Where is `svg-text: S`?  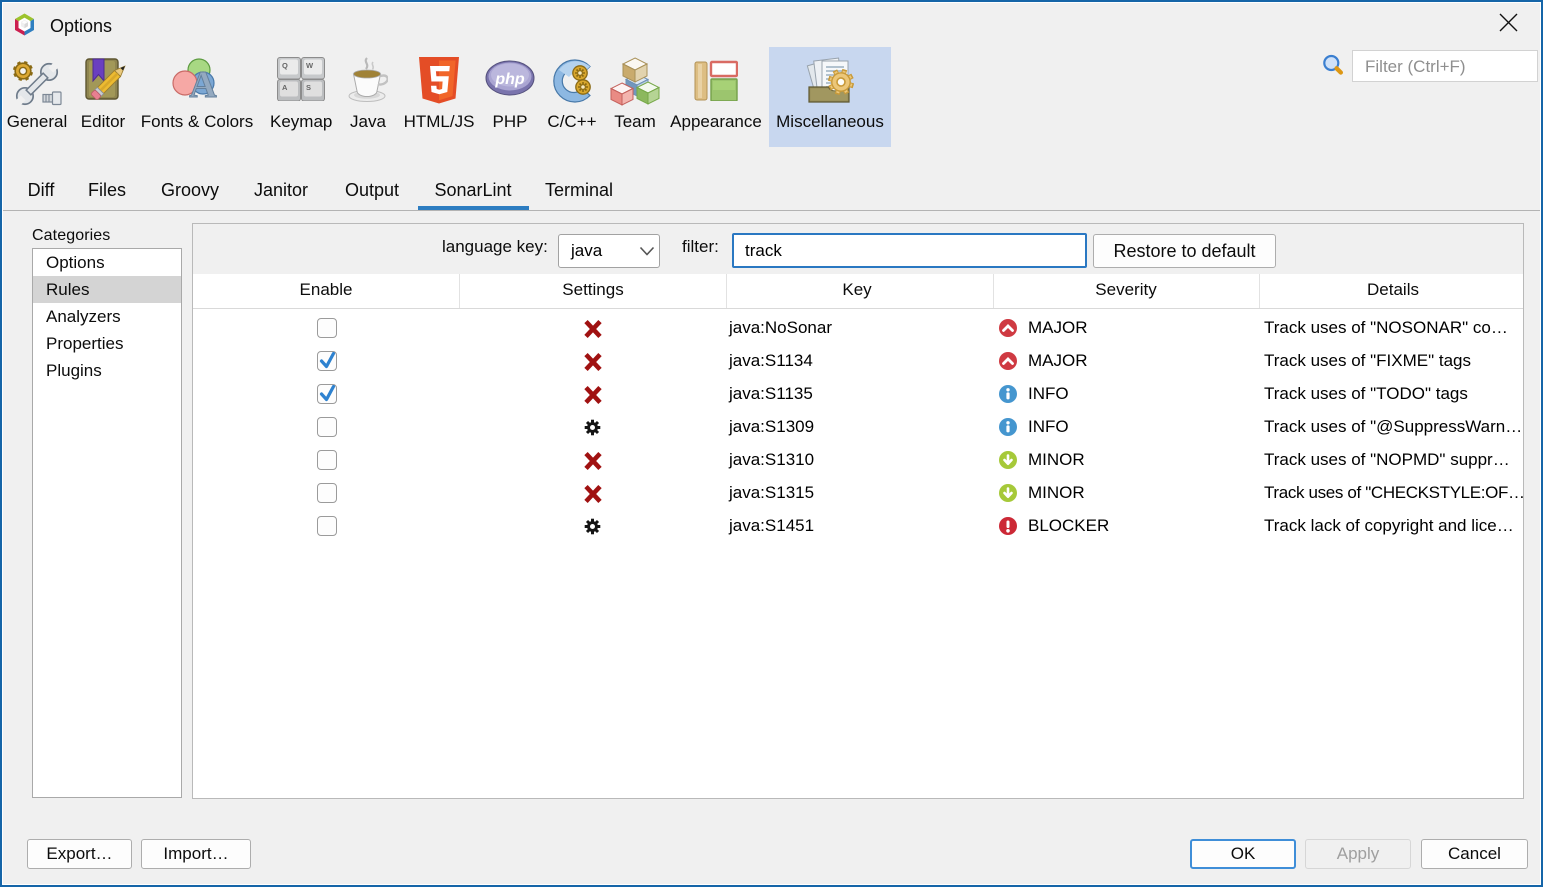 svg-text: S is located at coordinates (308, 87).